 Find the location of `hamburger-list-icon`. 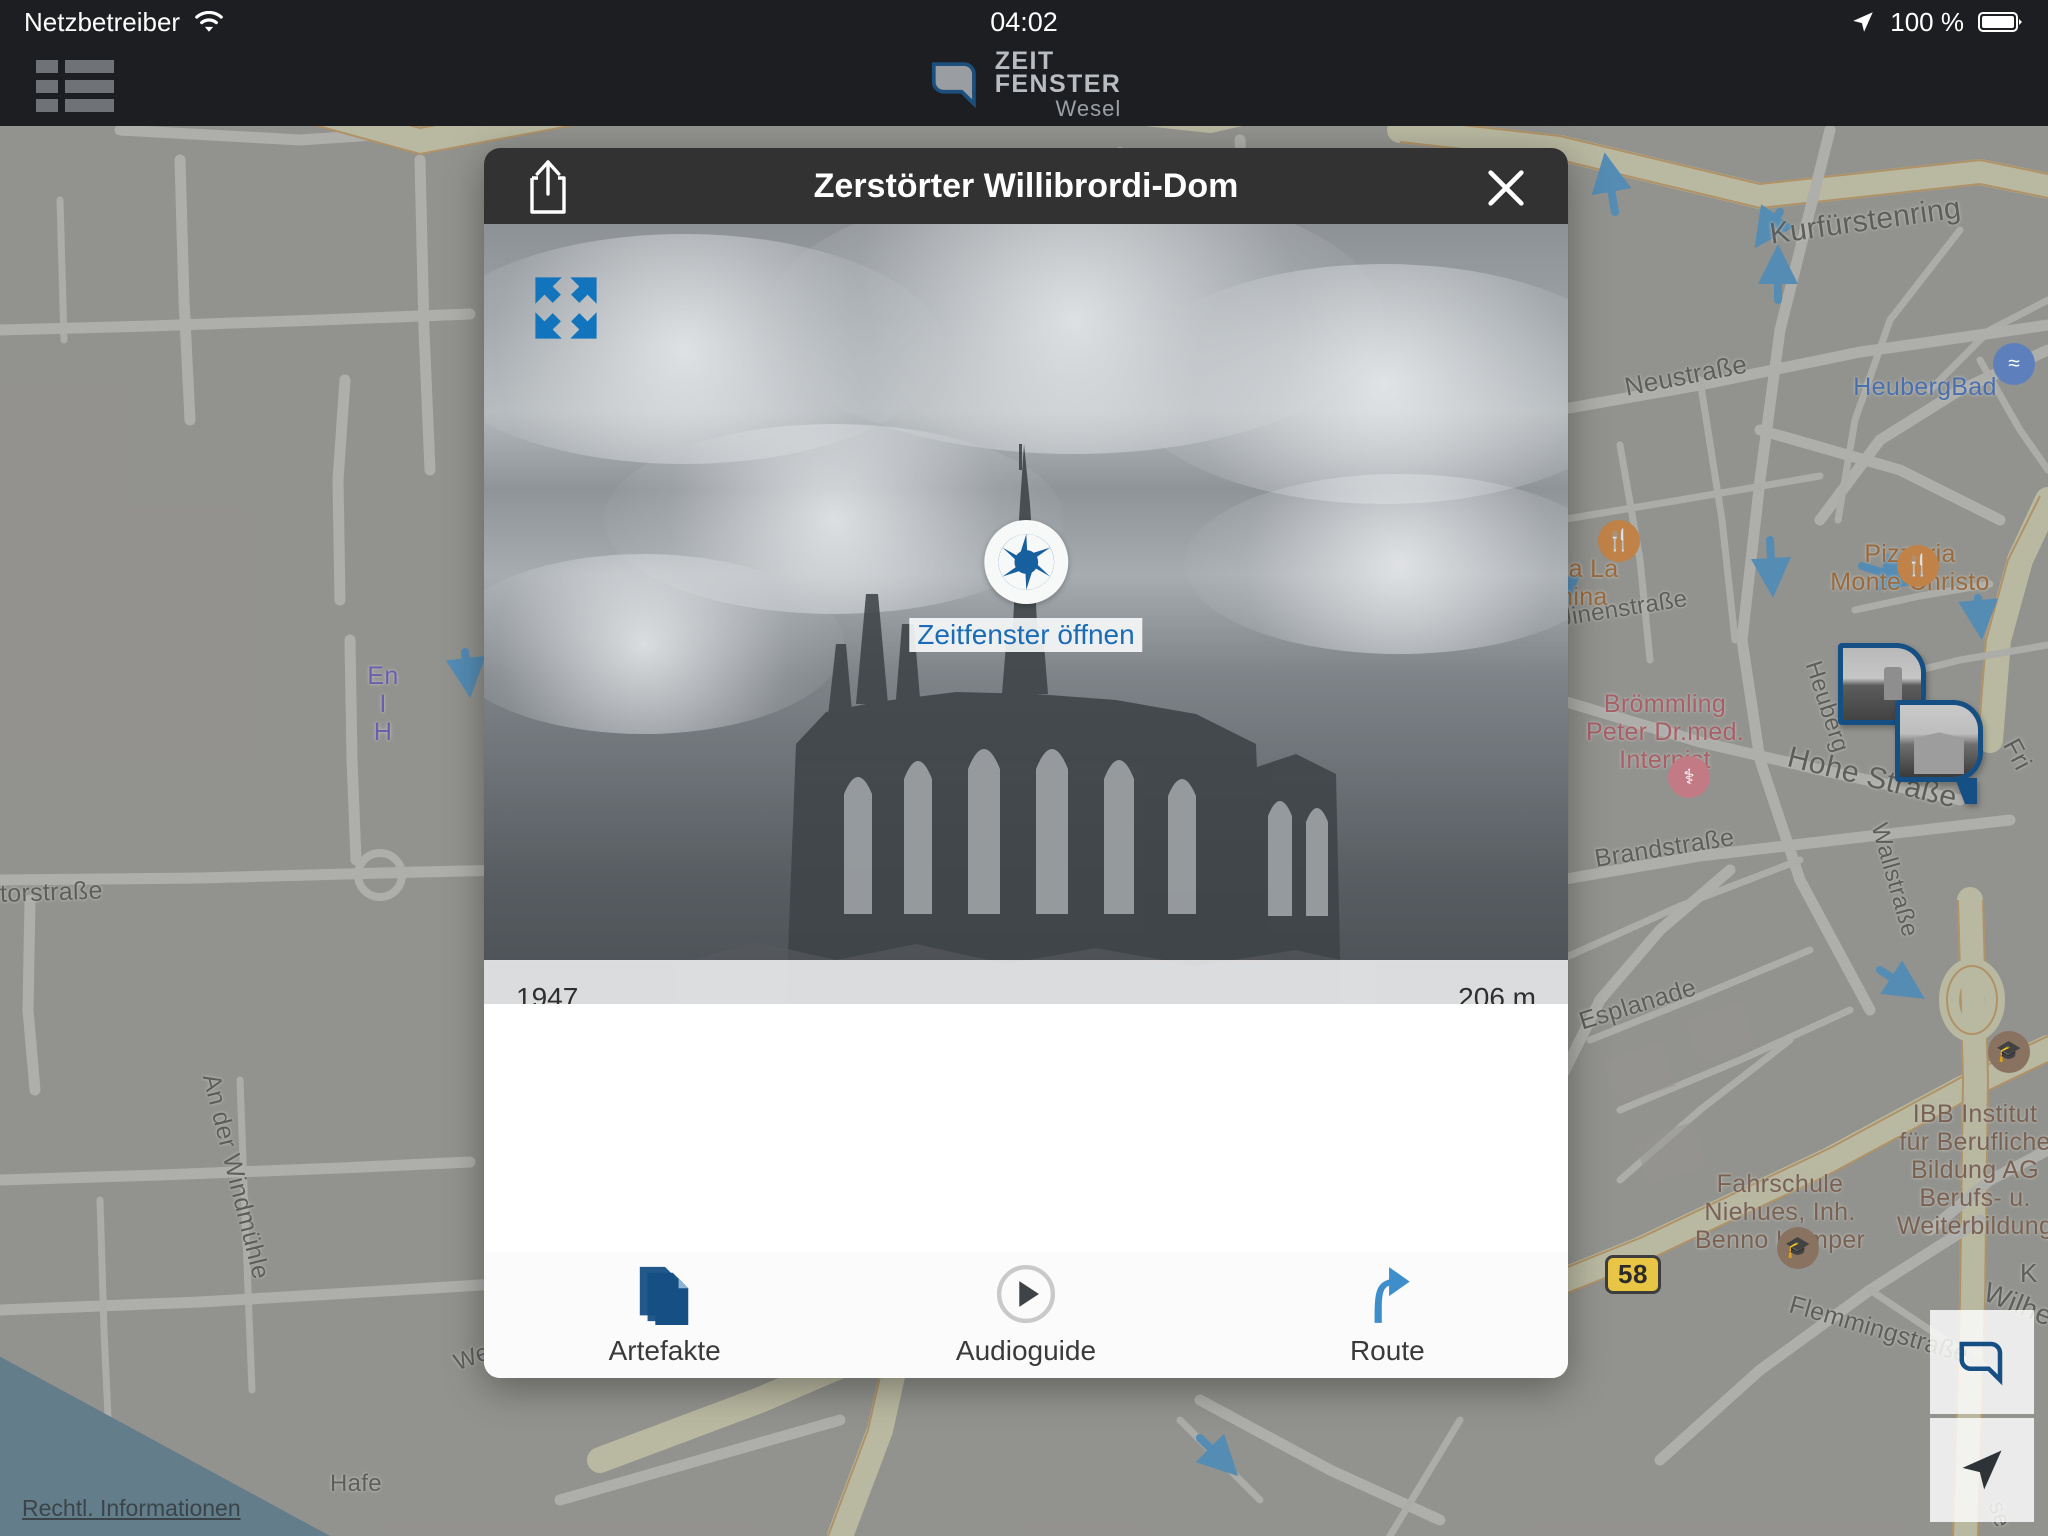

hamburger-list-icon is located at coordinates (75, 86).